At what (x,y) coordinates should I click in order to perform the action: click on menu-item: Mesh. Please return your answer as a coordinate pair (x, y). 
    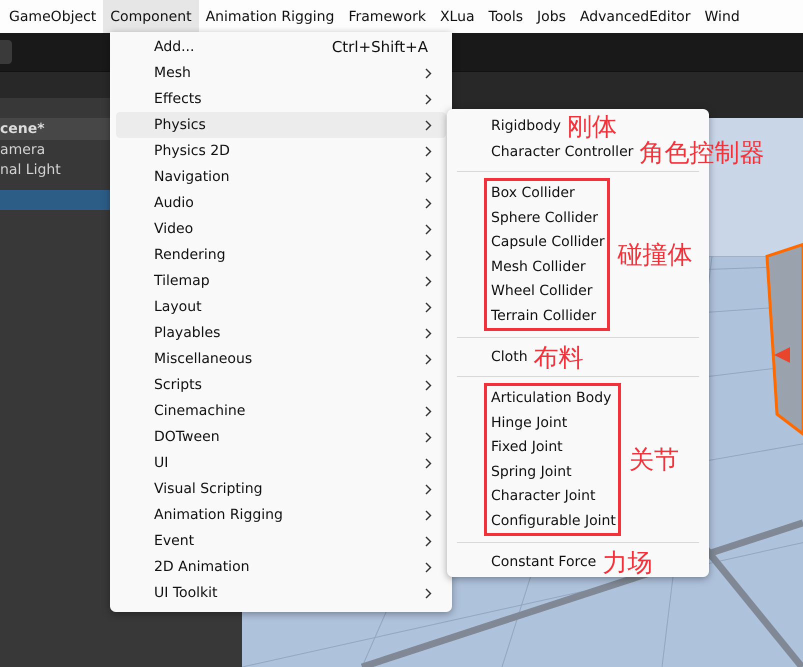
    Looking at the image, I should click on (281, 73).